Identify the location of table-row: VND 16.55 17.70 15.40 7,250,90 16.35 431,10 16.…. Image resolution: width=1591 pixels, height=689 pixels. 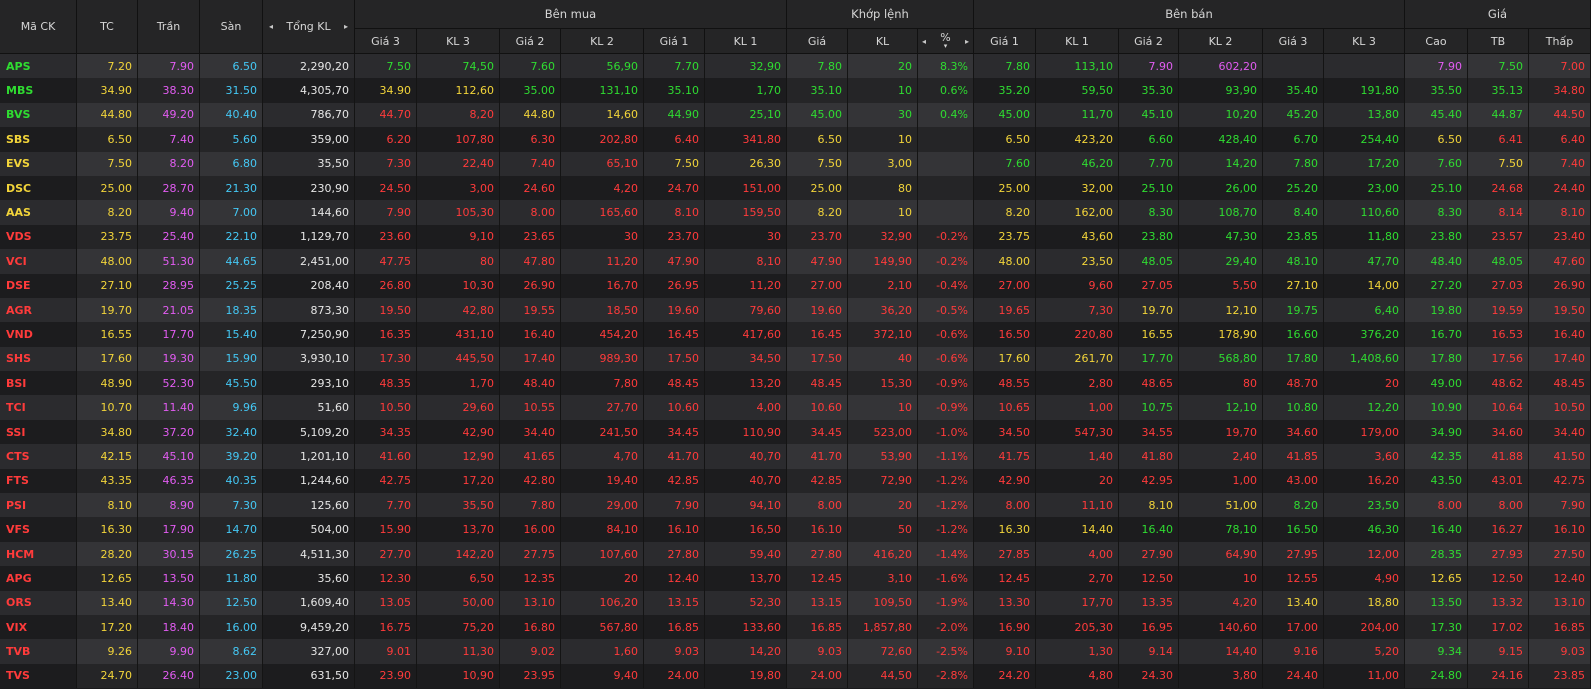
(795, 334).